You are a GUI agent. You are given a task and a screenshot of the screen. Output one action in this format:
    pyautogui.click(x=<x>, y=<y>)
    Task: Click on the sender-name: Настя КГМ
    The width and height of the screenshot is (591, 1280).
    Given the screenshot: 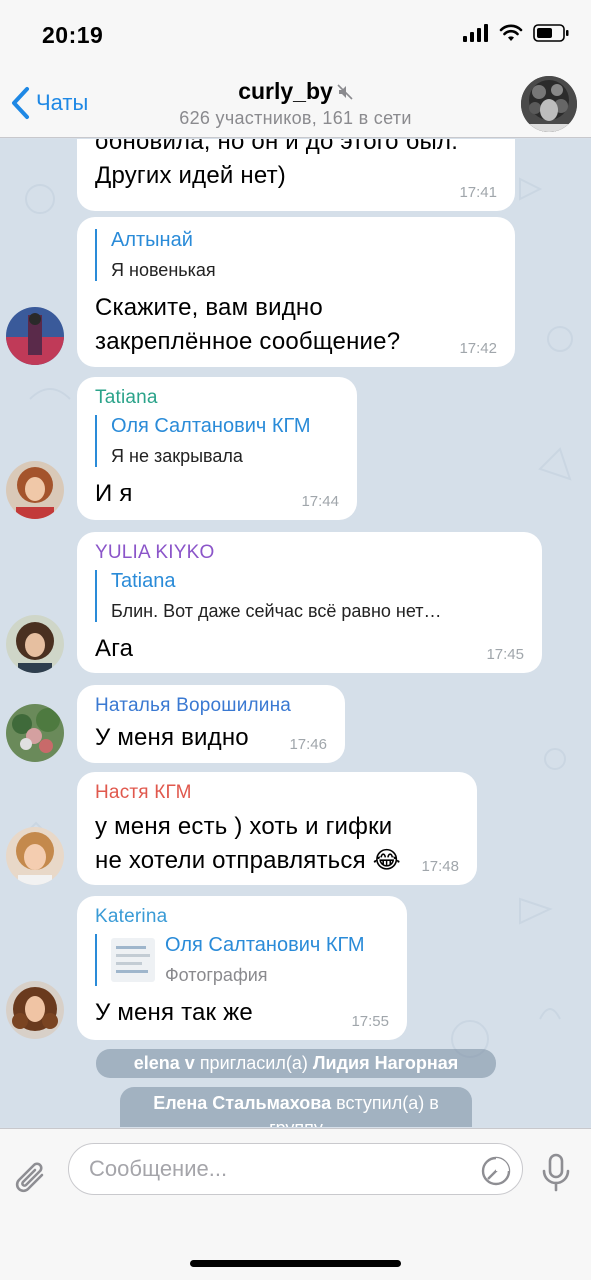 What is the action you would take?
    pyautogui.click(x=277, y=793)
    